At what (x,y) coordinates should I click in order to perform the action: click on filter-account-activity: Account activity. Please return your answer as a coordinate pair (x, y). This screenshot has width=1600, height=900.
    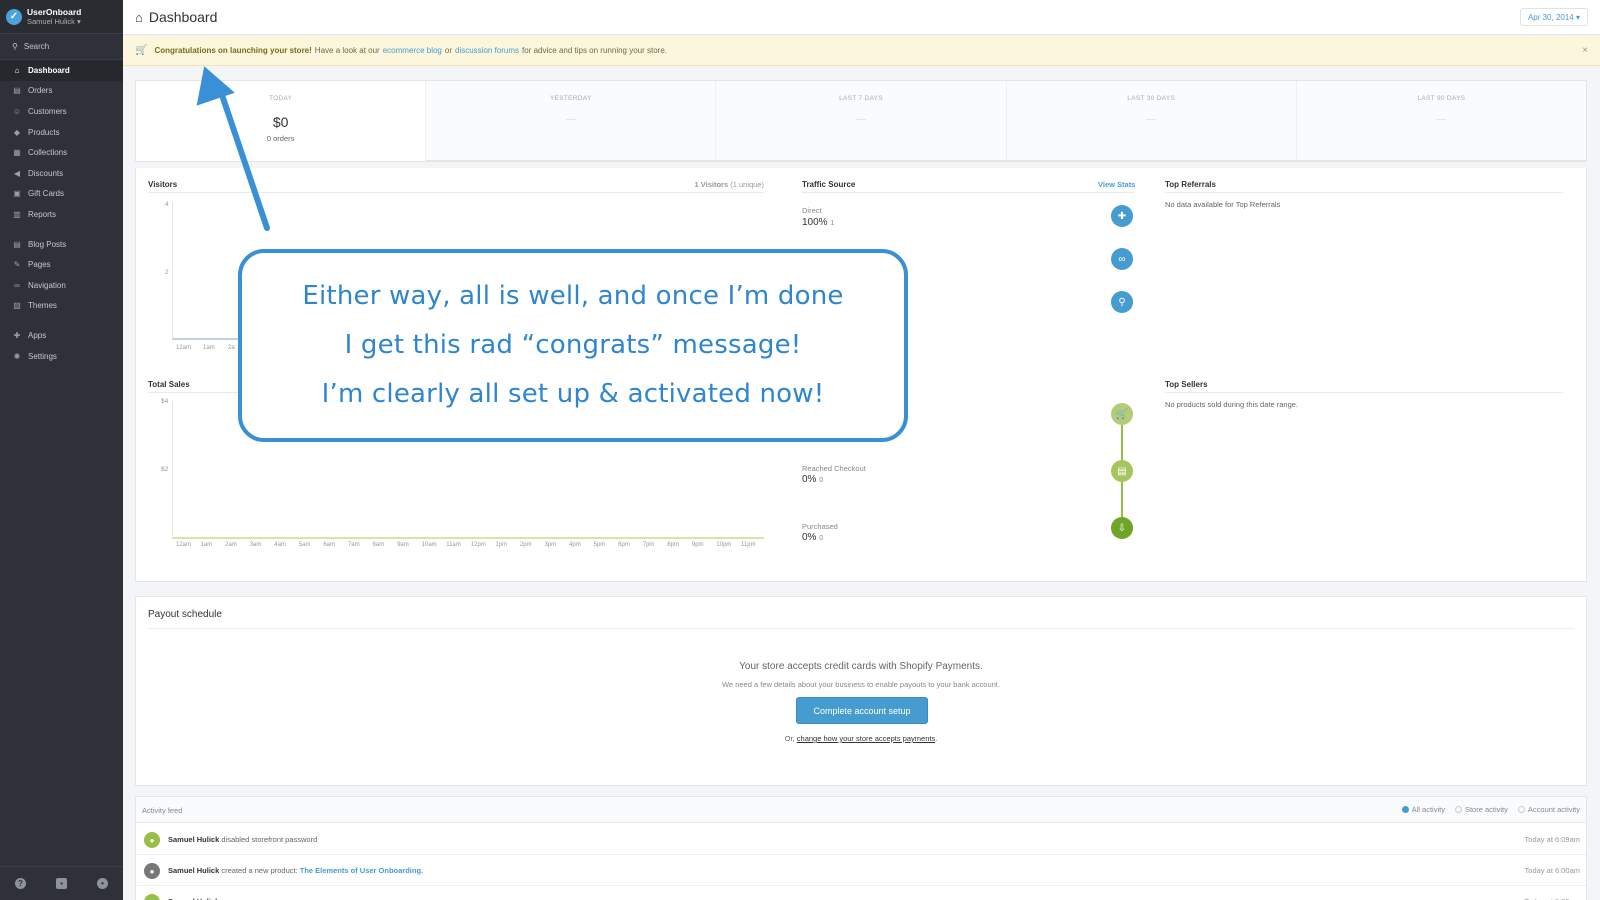
    Looking at the image, I should click on (1548, 809).